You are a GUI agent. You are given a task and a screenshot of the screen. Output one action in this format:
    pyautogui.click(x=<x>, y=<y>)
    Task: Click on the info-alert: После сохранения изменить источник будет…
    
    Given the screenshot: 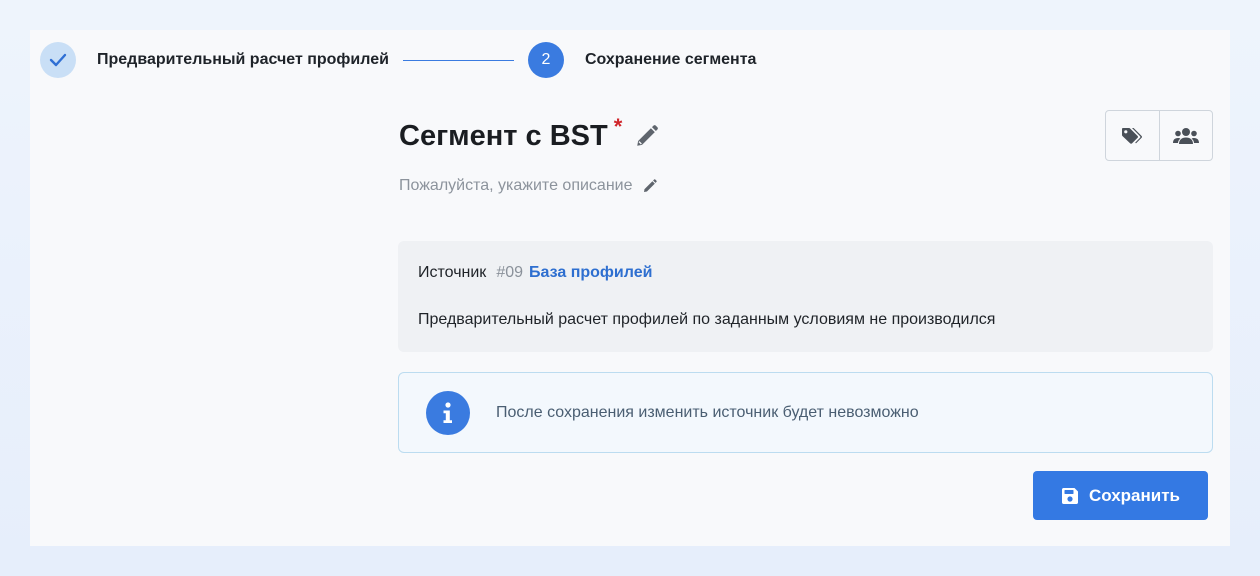 What is the action you would take?
    pyautogui.click(x=805, y=412)
    